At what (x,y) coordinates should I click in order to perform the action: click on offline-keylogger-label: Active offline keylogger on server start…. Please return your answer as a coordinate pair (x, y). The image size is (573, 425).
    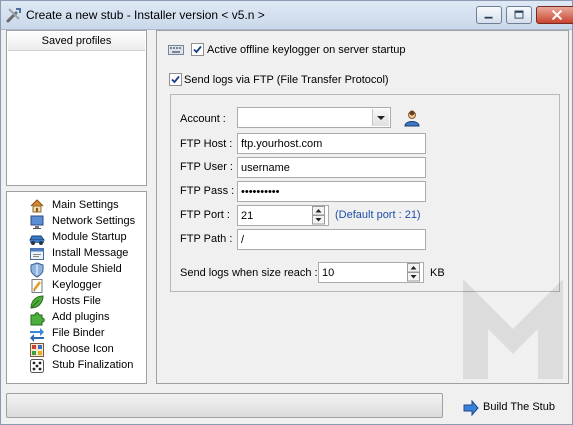
    Looking at the image, I should click on (306, 50).